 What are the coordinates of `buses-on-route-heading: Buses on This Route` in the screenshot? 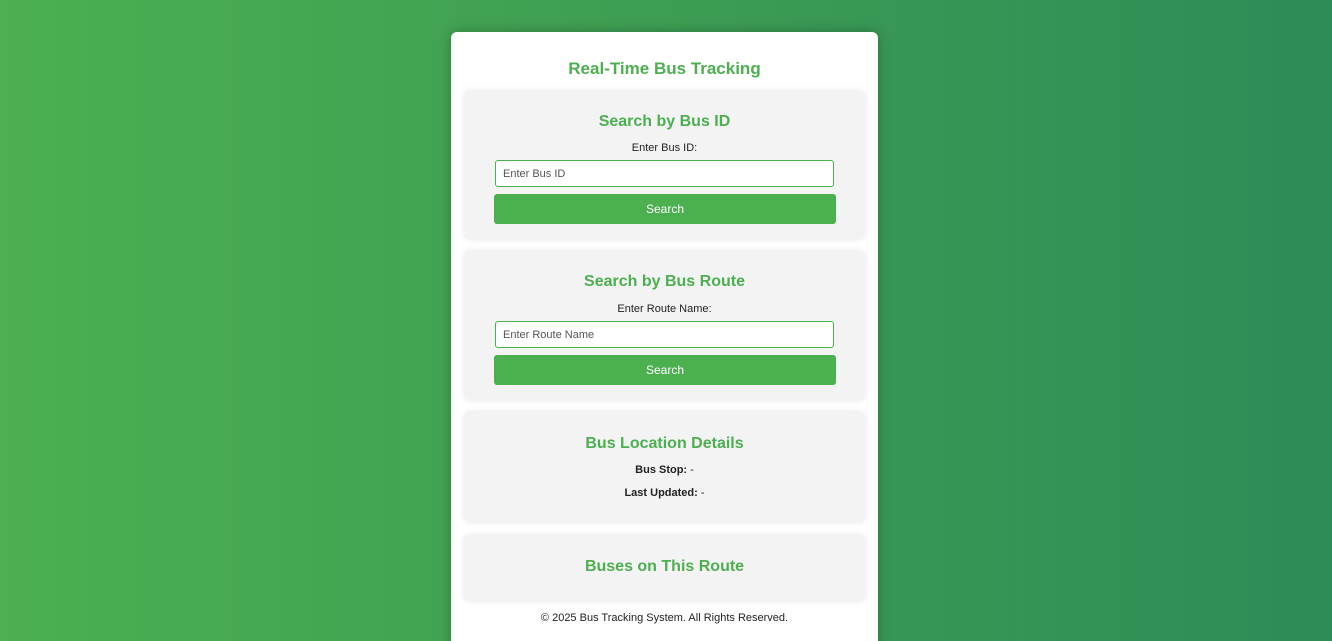 It's located at (664, 566).